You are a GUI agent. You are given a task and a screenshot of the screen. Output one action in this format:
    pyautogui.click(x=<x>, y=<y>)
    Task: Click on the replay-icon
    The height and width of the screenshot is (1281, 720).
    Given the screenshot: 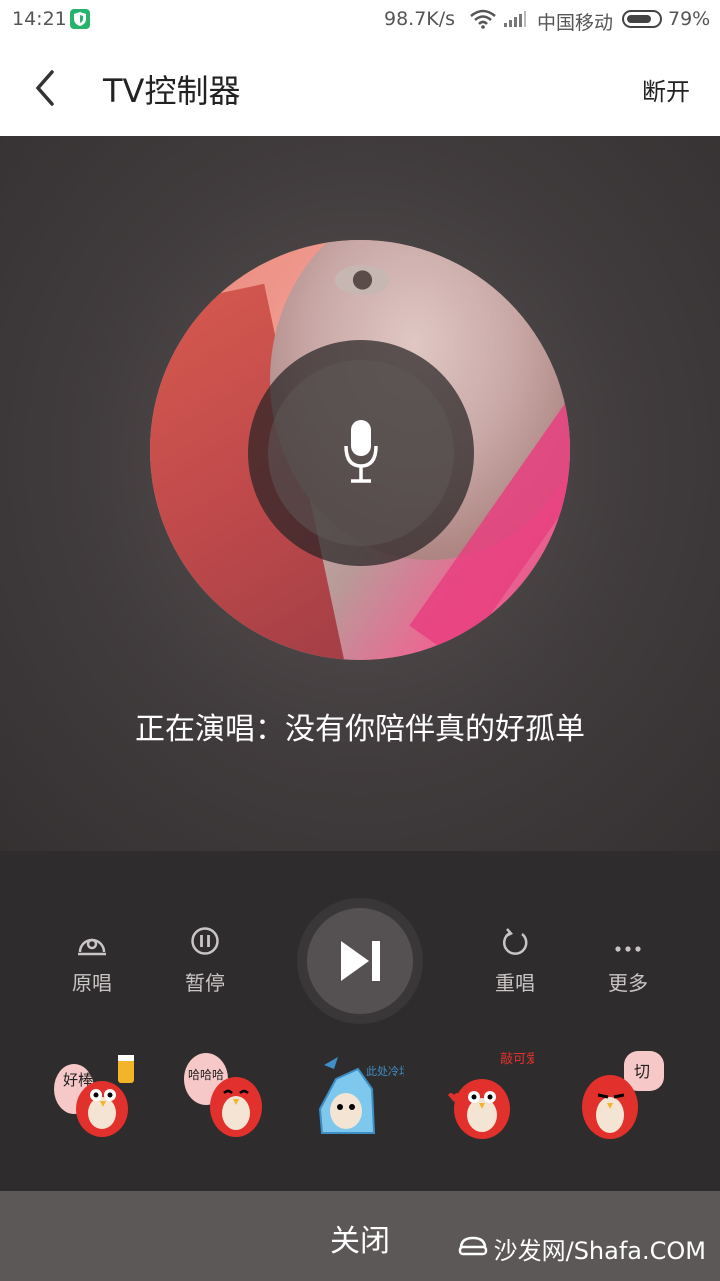 What is the action you would take?
    pyautogui.click(x=515, y=943)
    